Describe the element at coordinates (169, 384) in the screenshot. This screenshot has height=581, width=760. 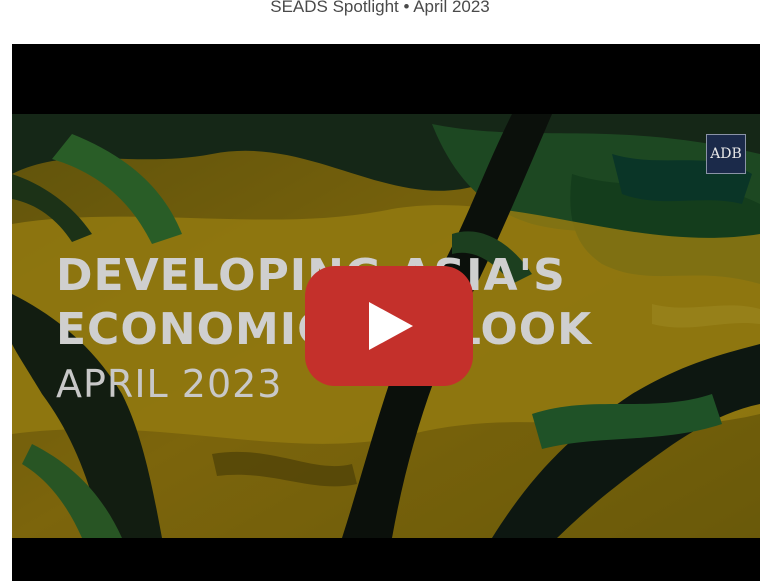
I see `video-title-date: APRIL 2023` at that location.